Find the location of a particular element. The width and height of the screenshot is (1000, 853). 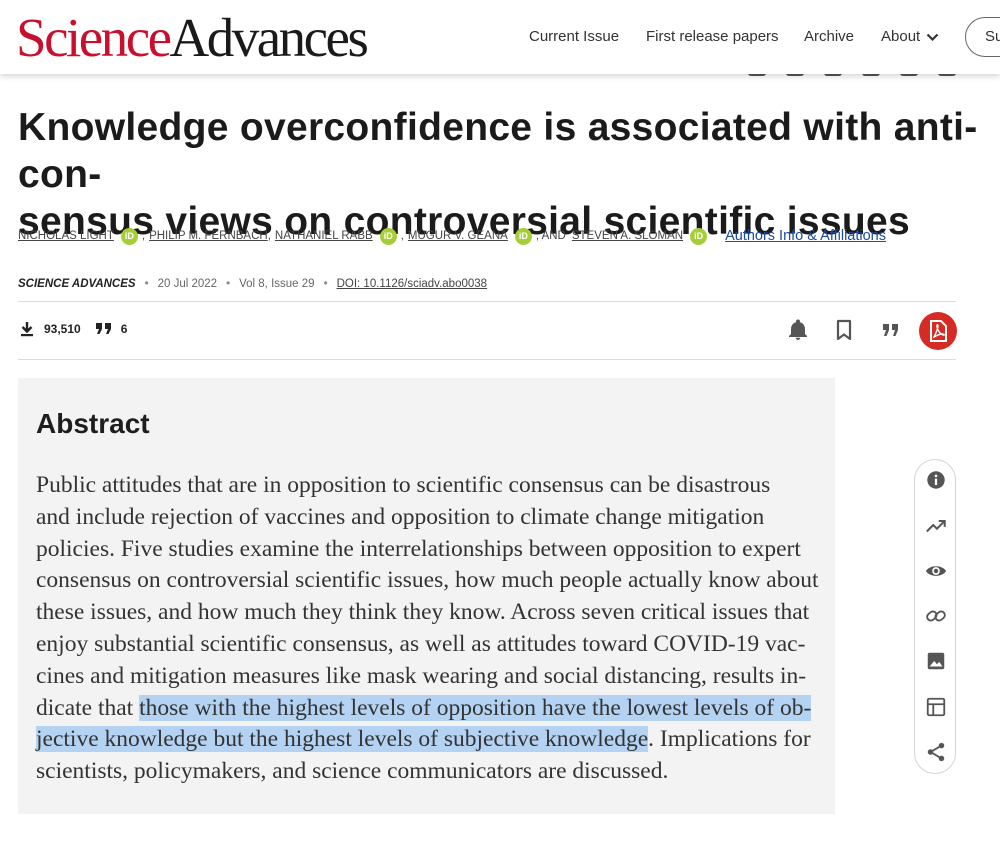

author-link: PHILIP M. FERNBACH is located at coordinates (208, 236).